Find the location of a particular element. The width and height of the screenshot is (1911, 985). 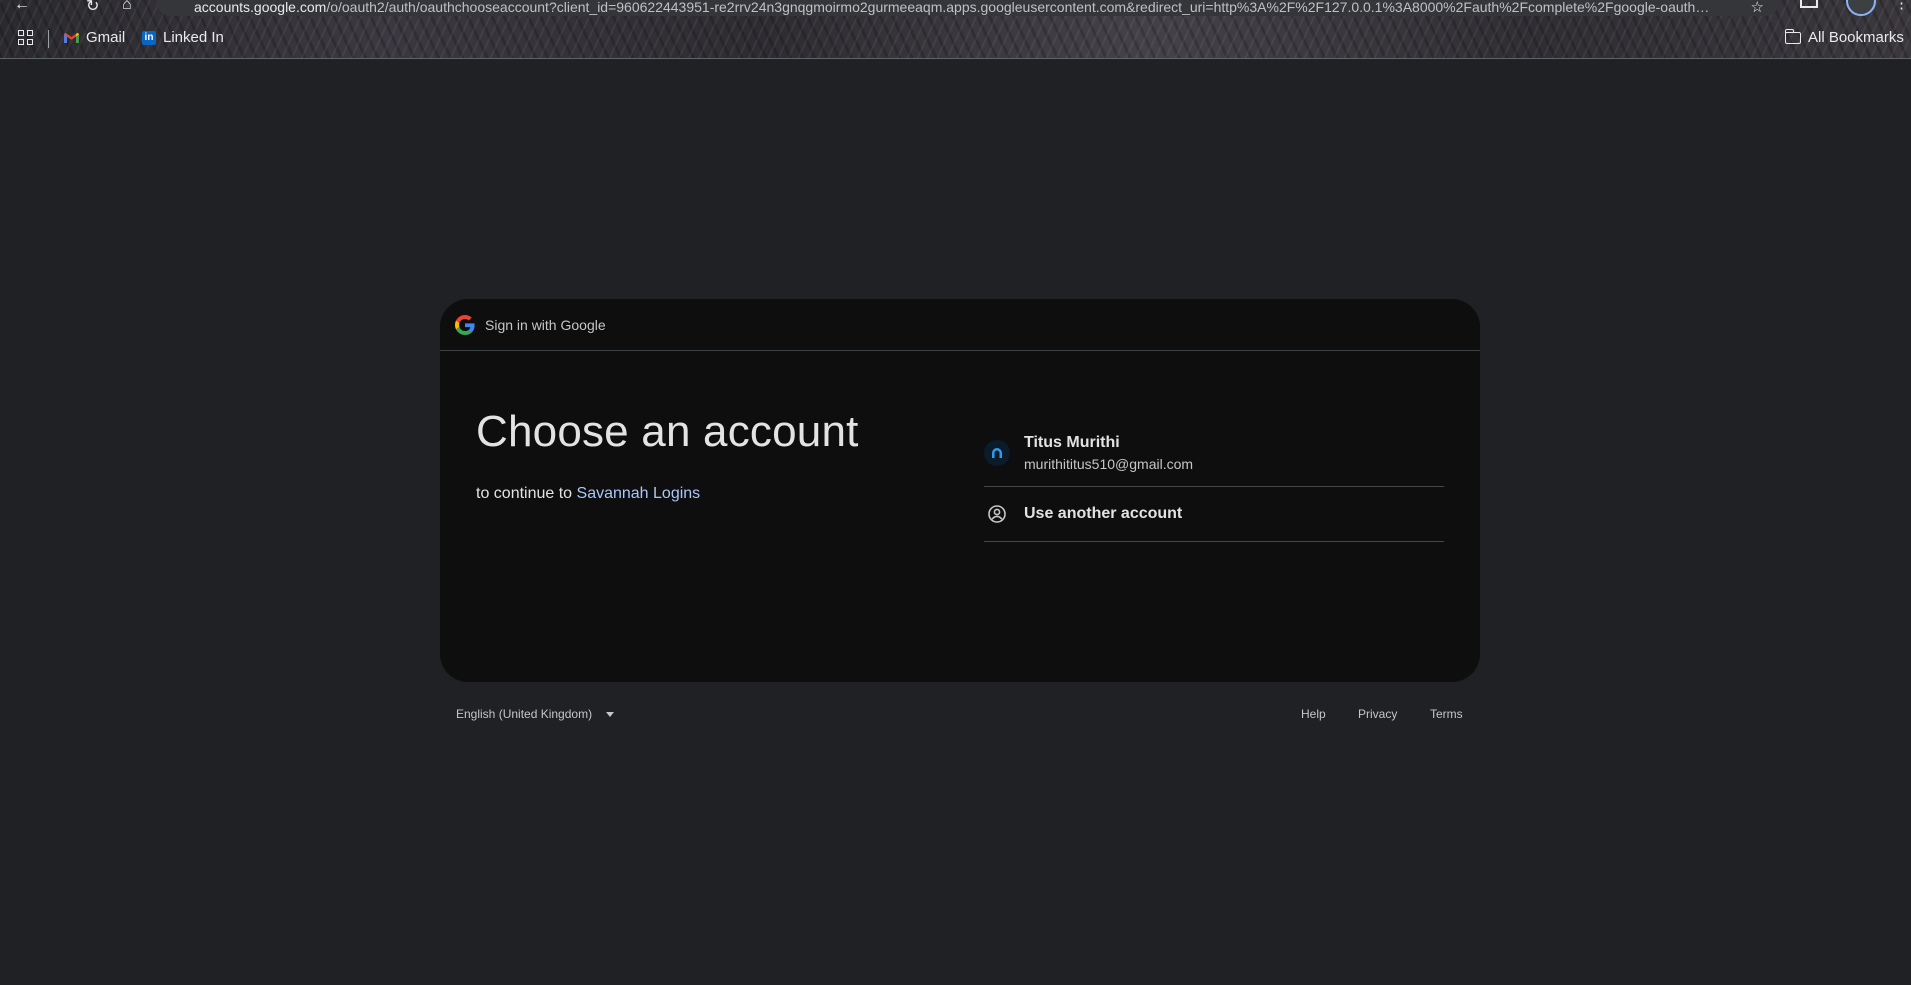

browser-menu-icon: ⋮ is located at coordinates (1901, 6).